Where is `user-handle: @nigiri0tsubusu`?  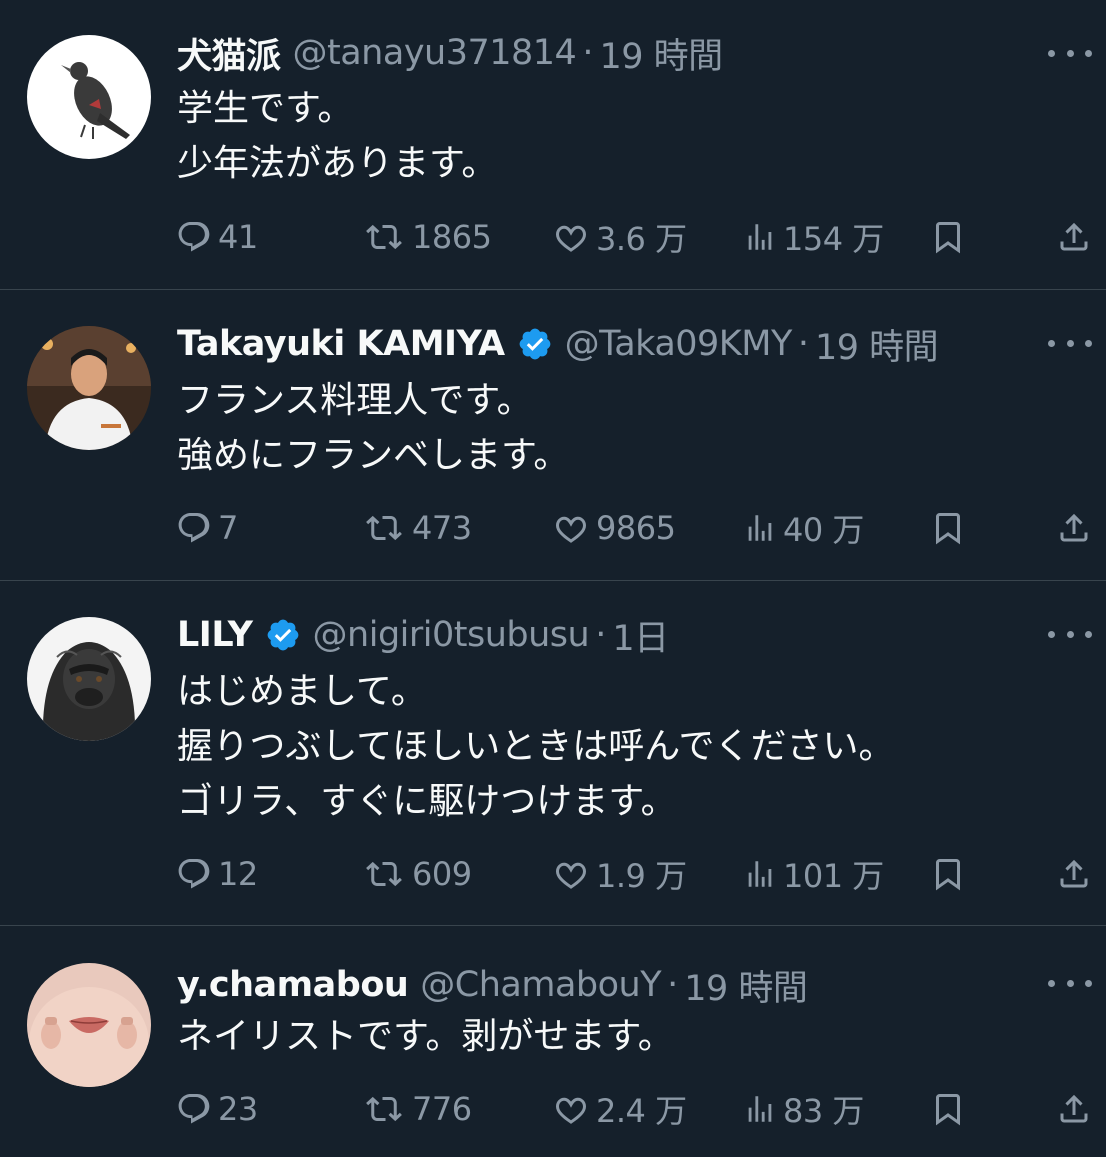
user-handle: @nigiri0tsubusu is located at coordinates (451, 635).